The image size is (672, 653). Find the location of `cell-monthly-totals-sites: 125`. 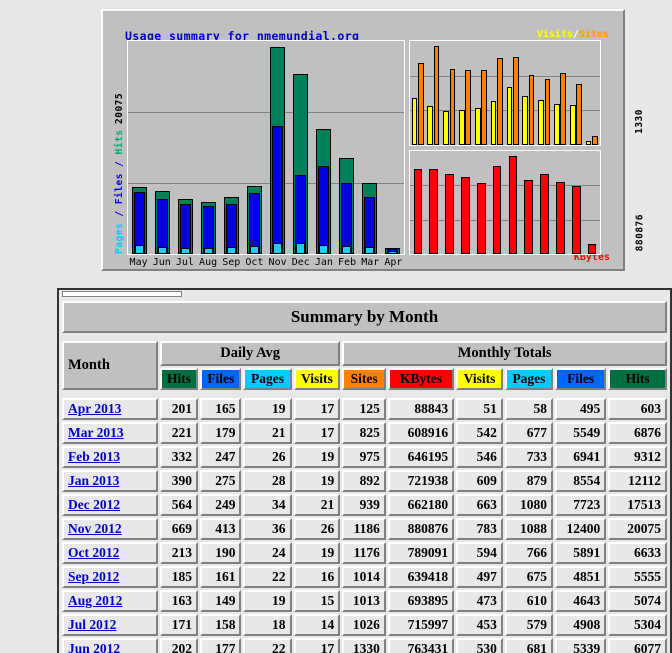

cell-monthly-totals-sites: 125 is located at coordinates (364, 409).